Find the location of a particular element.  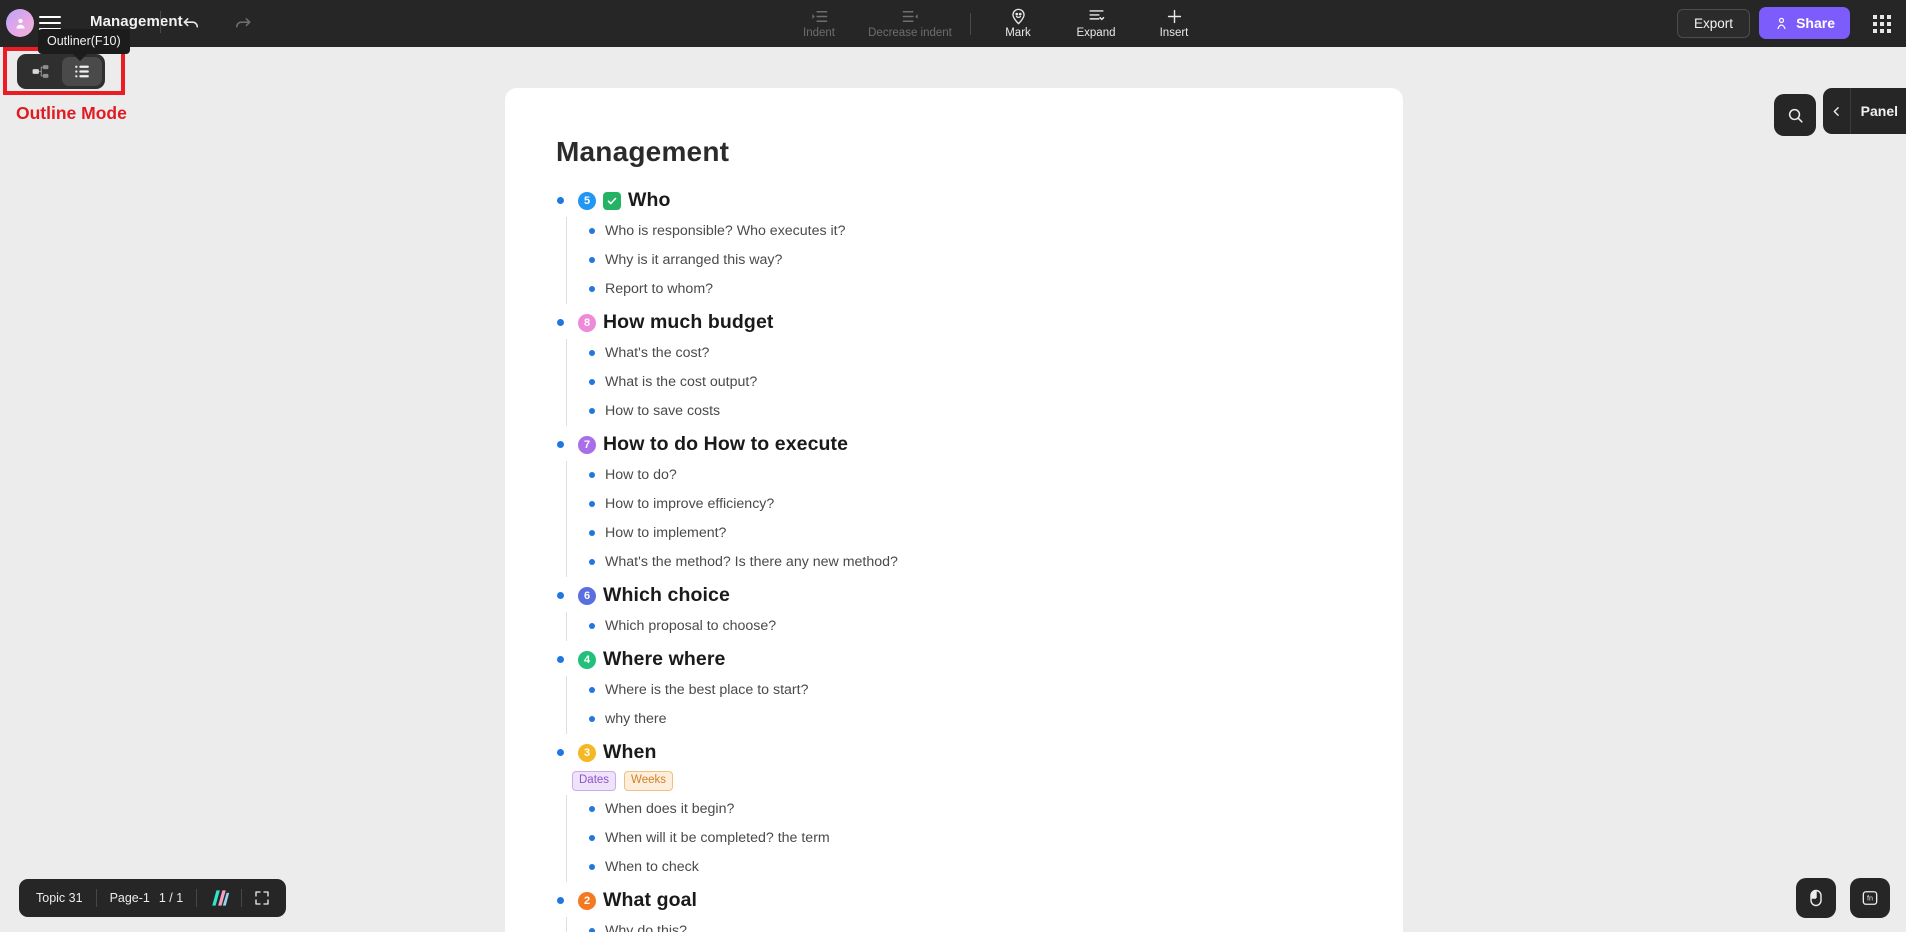

outline-child-item: When does it begin? is located at coordinates (972, 809).